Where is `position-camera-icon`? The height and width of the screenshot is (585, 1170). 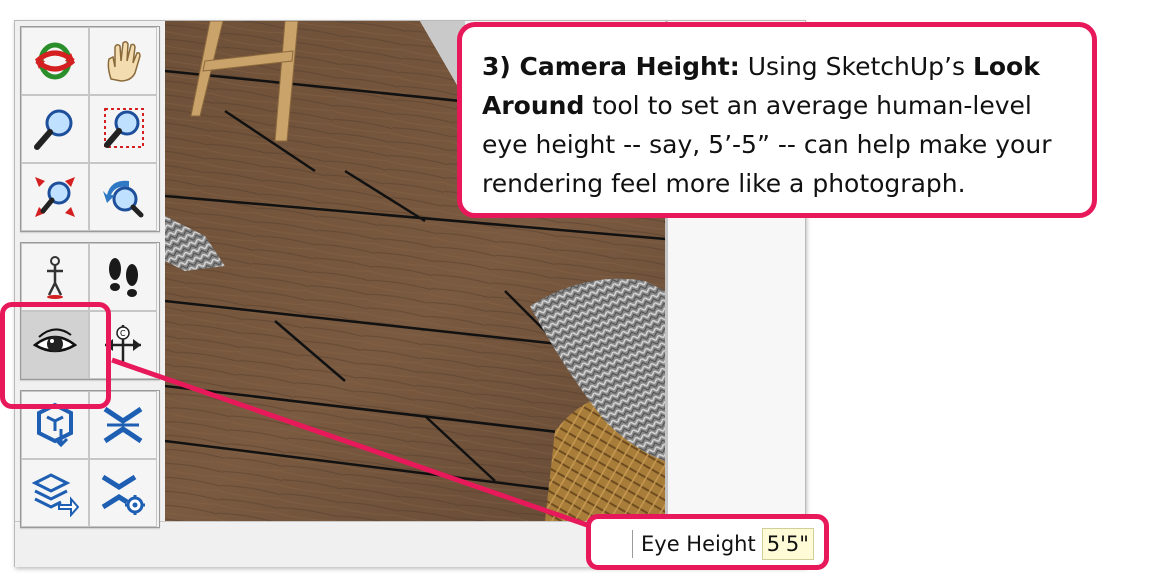 position-camera-icon is located at coordinates (55, 277).